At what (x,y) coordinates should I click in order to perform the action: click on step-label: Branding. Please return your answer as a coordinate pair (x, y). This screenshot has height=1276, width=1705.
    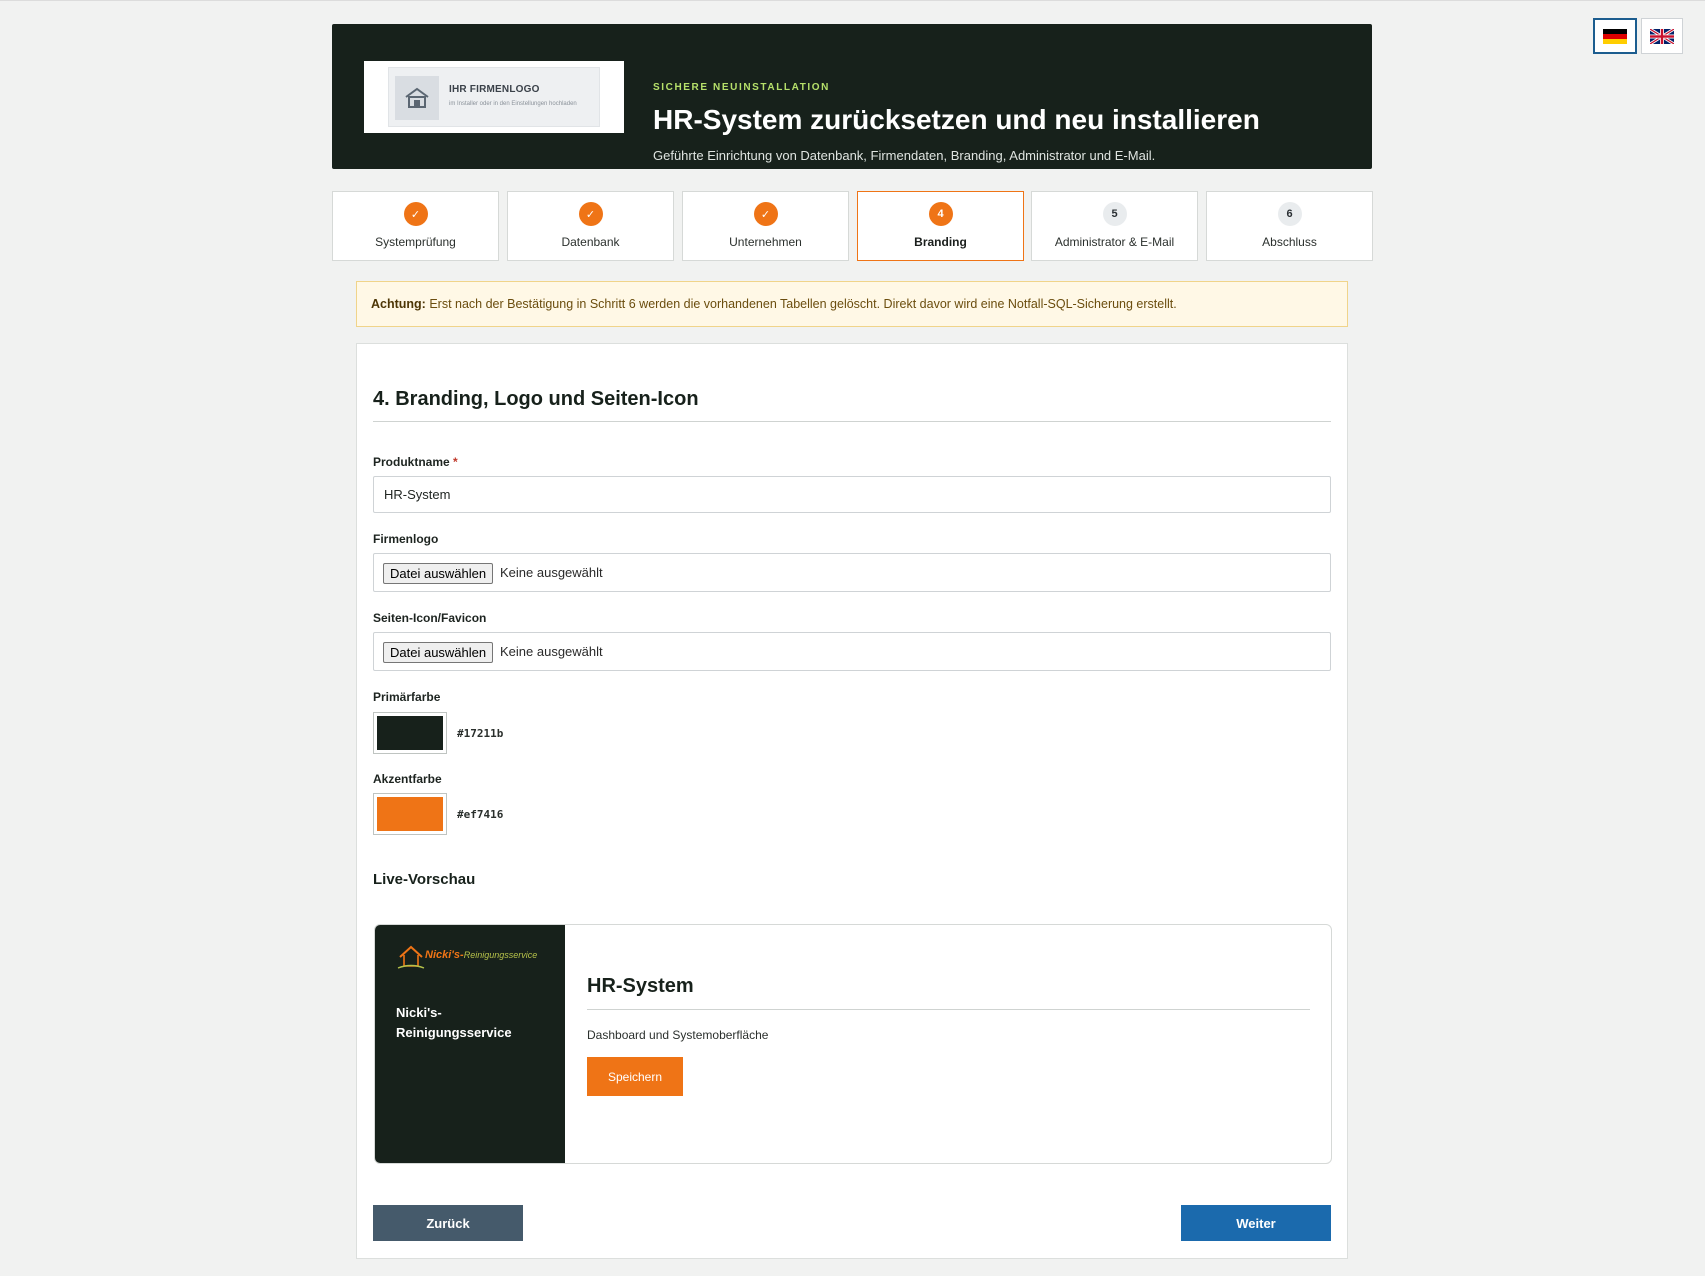
    Looking at the image, I should click on (940, 242).